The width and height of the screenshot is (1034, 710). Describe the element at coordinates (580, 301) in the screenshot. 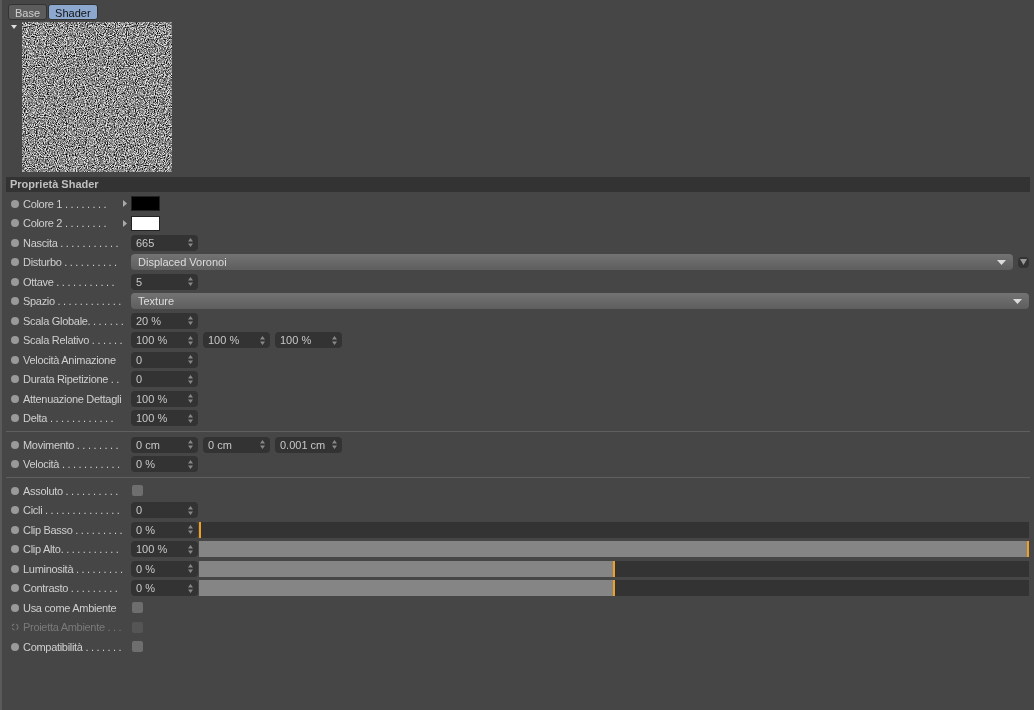

I see `dropdown: Texture` at that location.